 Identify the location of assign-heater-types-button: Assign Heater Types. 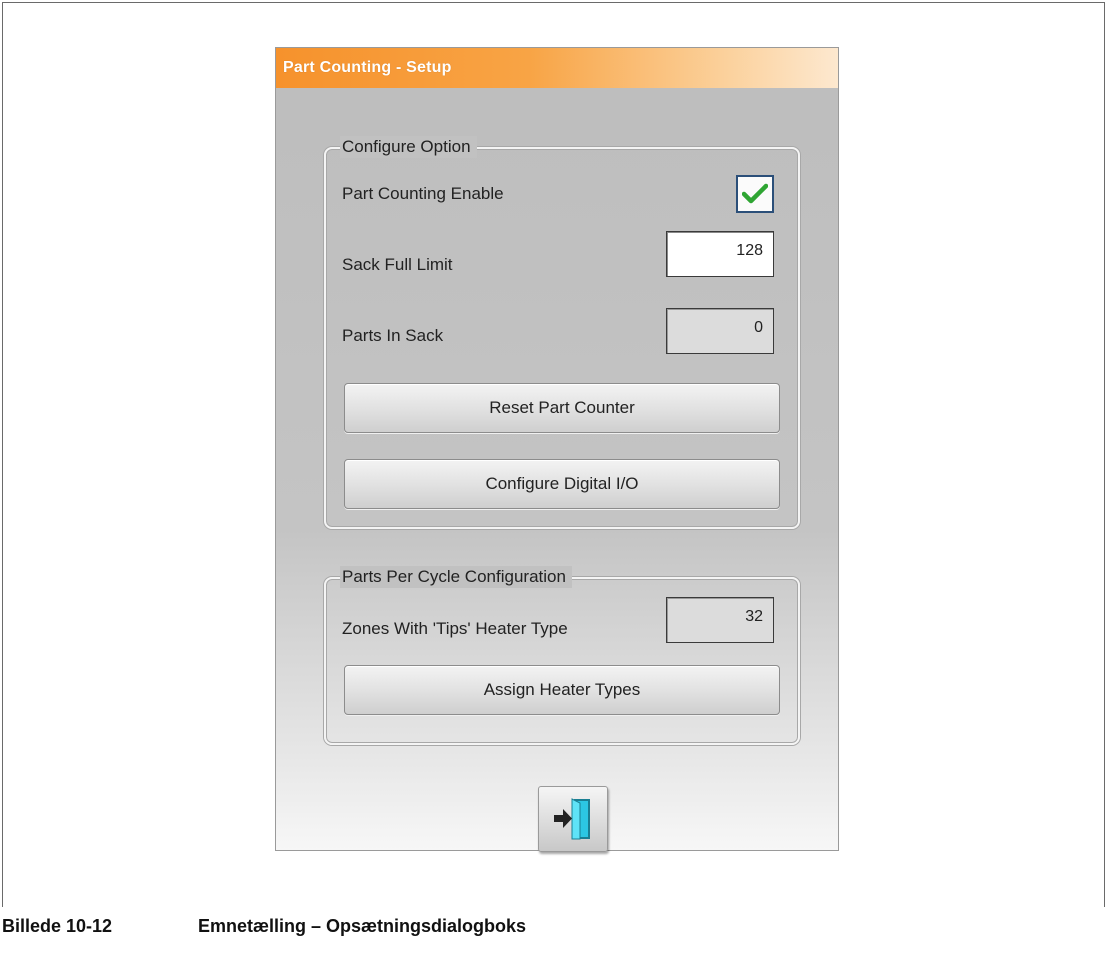
(562, 690).